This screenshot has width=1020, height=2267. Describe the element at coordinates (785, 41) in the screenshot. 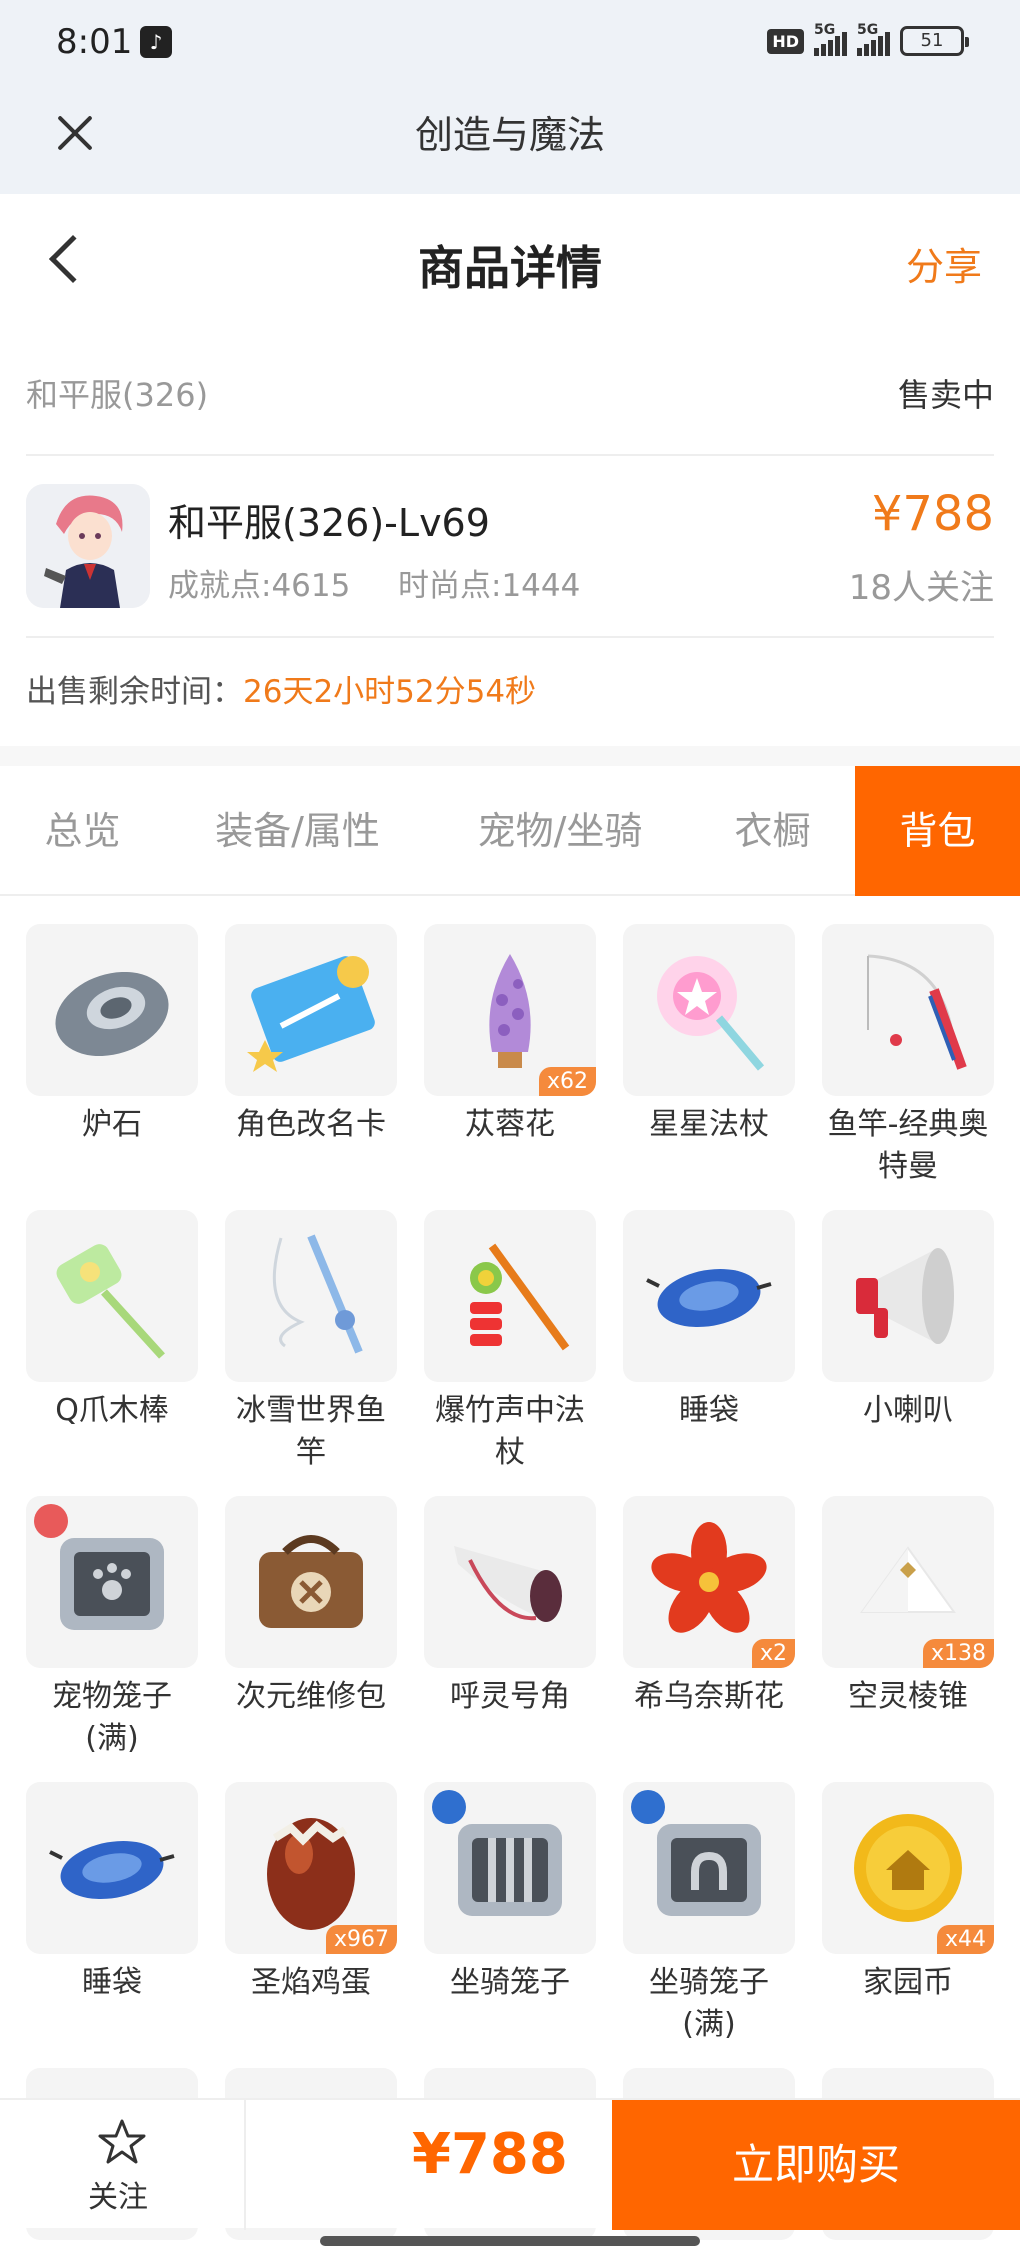

I see `hd-icon: HD` at that location.